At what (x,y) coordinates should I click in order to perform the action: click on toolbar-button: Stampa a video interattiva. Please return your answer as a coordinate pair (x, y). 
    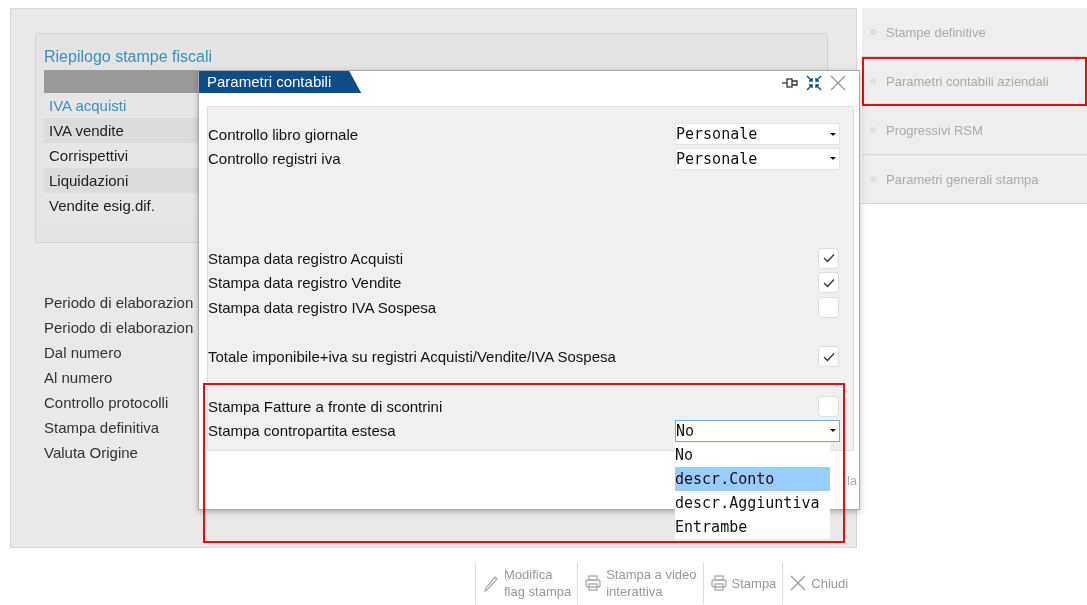
    Looking at the image, I should click on (640, 583).